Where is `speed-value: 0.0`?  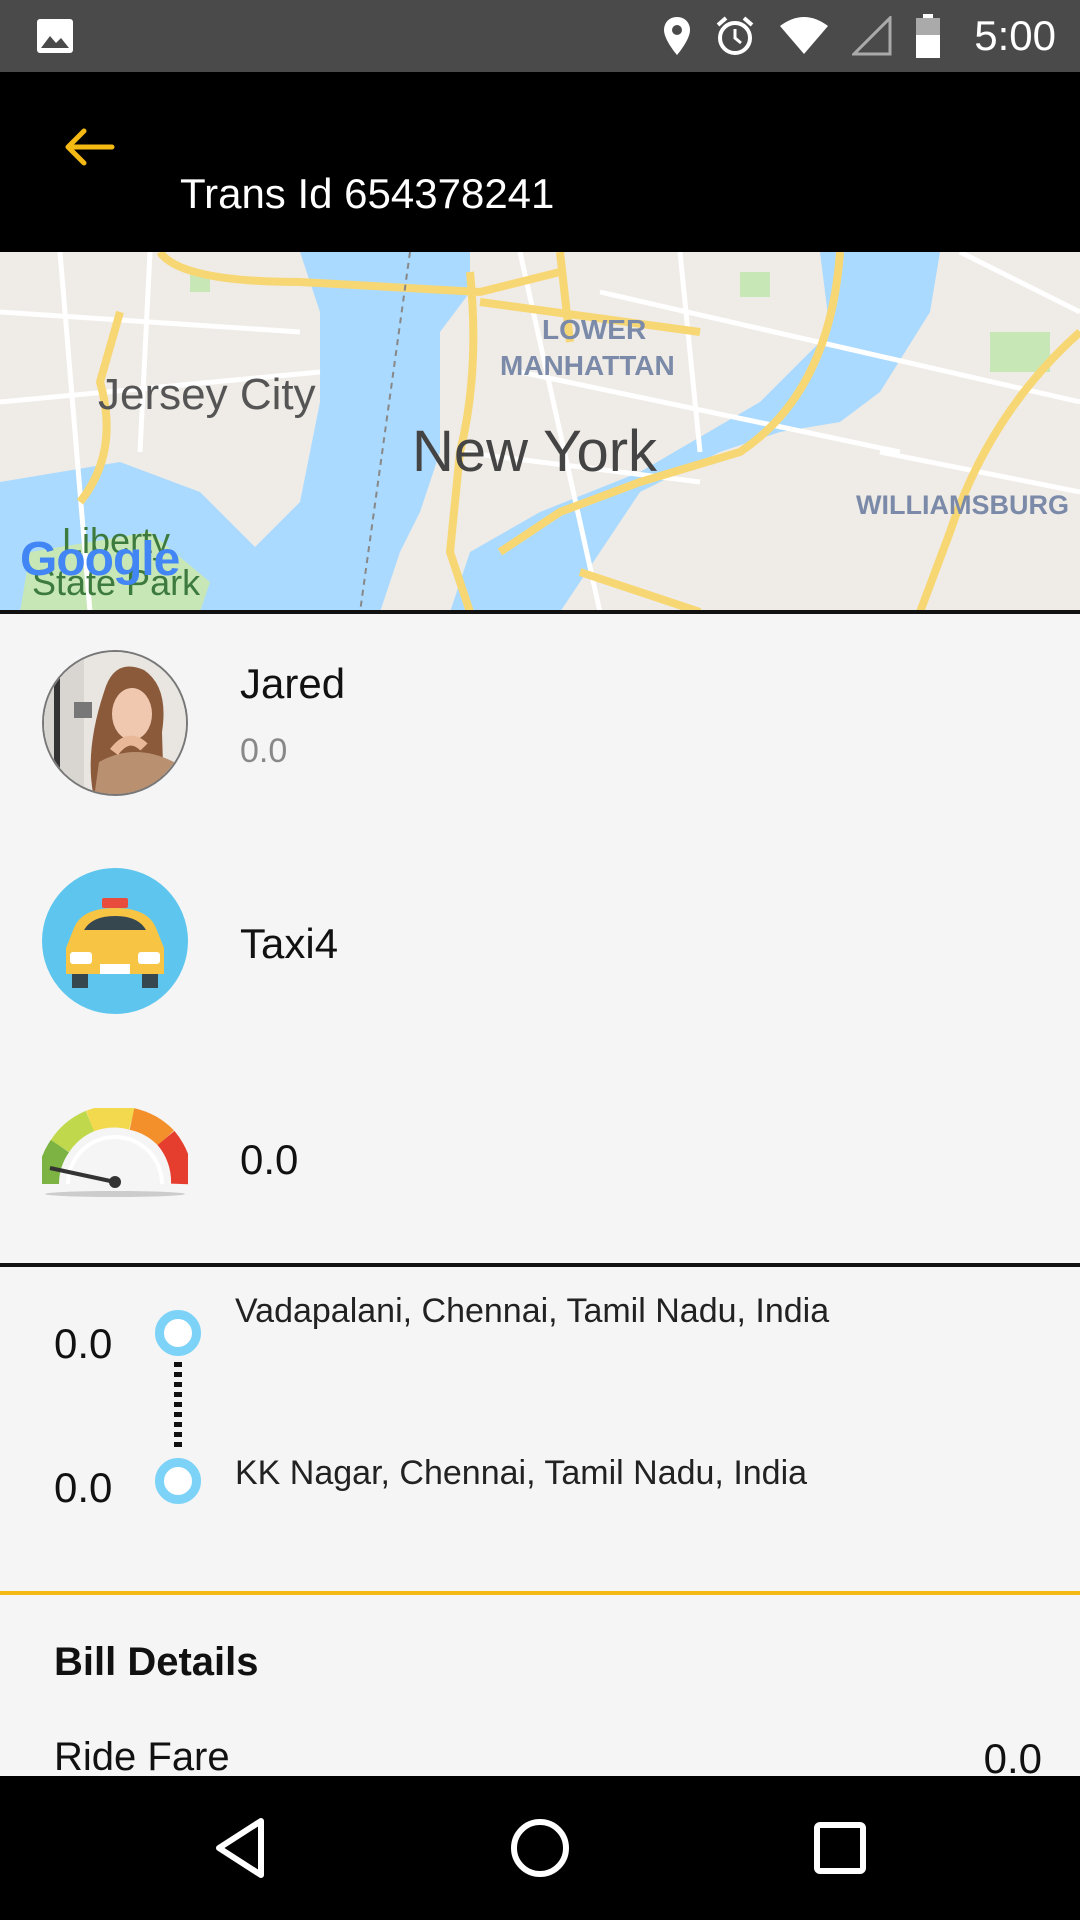 speed-value: 0.0 is located at coordinates (269, 1159).